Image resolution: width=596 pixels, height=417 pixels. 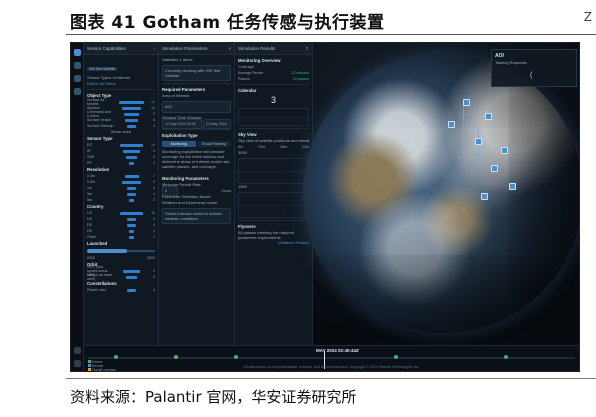 What do you see at coordinates (179, 144) in the screenshot?
I see `tab-monitoring: Monitoring` at bounding box center [179, 144].